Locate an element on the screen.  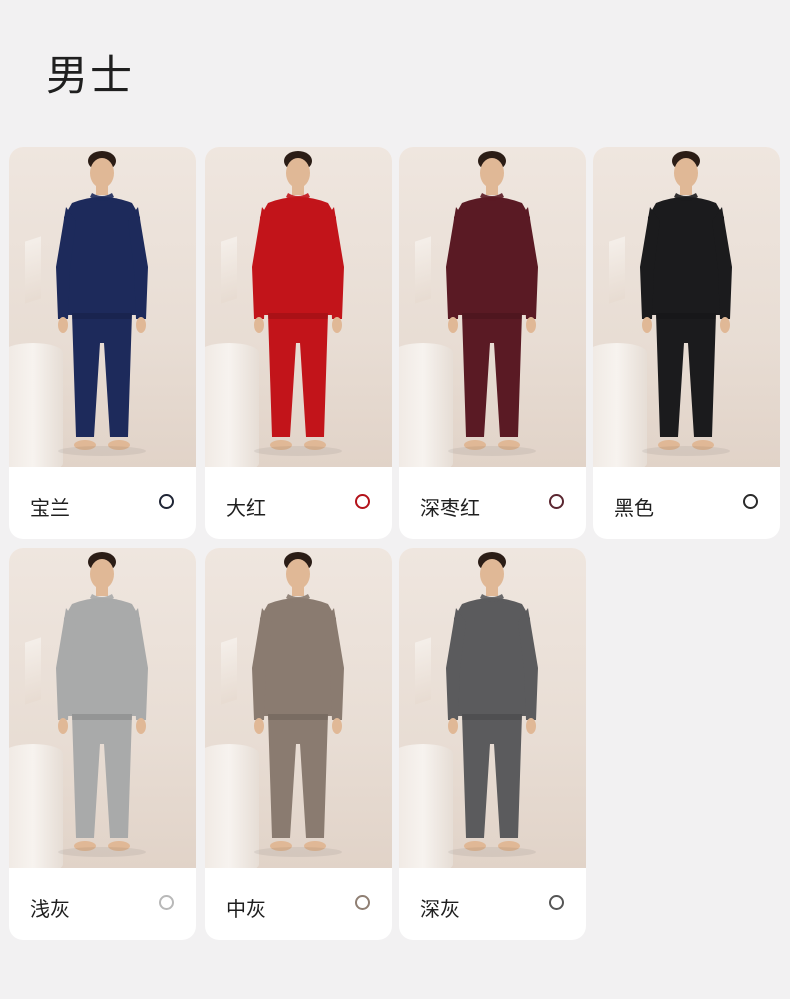
color-name-label: 中灰 is located at coordinates (246, 909).